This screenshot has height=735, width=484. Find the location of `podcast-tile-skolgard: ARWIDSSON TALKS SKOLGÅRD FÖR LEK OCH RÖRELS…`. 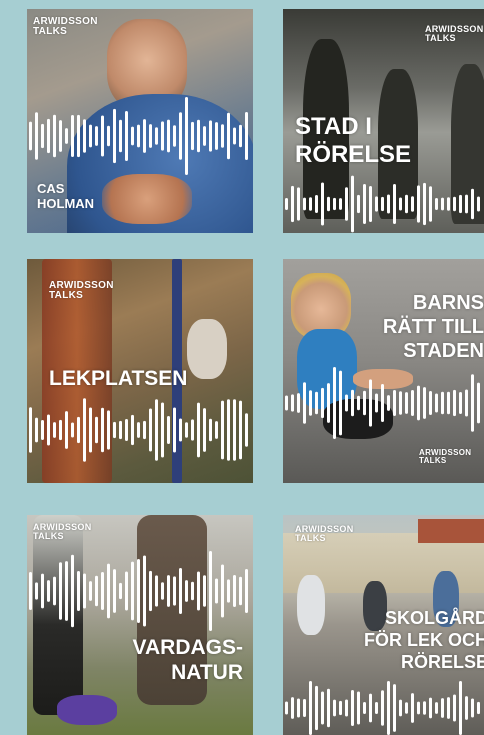

podcast-tile-skolgard: ARWIDSSON TALKS SKOLGÅRD FÖR LEK OCH RÖRELS… is located at coordinates (383, 625).